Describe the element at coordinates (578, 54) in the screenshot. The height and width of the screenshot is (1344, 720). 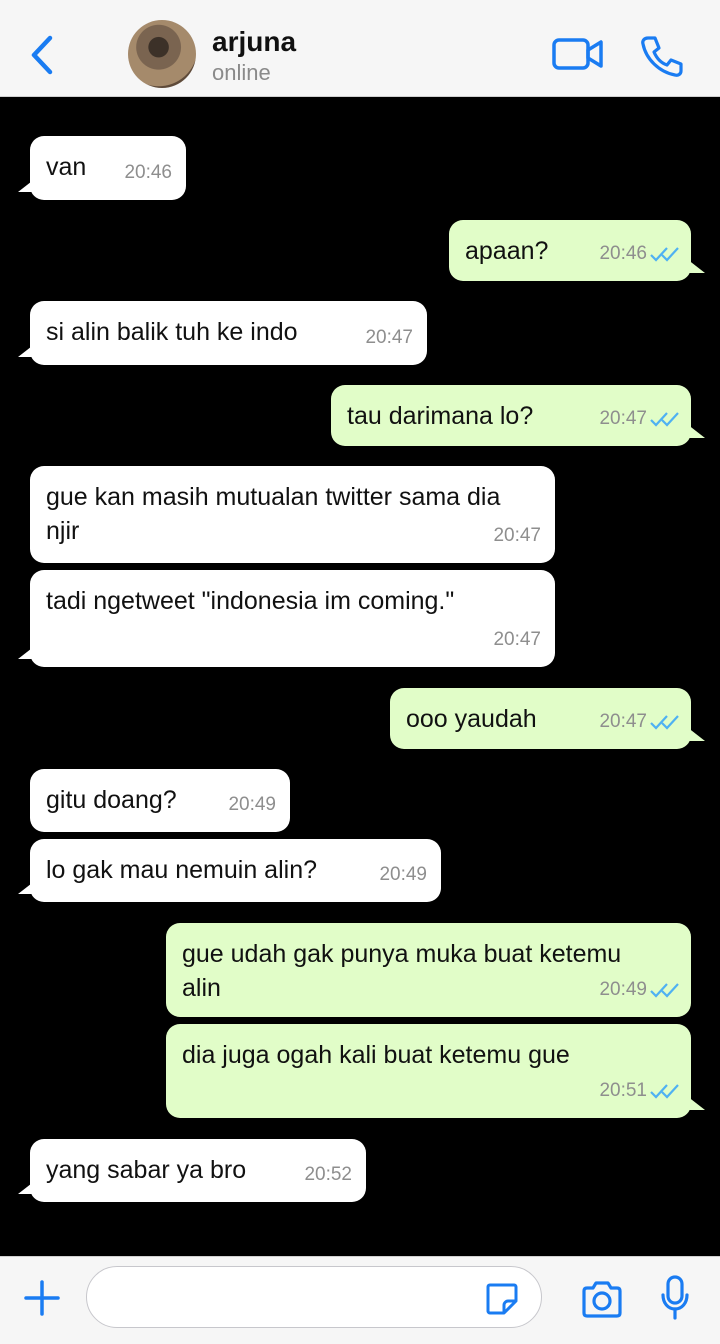
I see `video-camera-icon` at that location.